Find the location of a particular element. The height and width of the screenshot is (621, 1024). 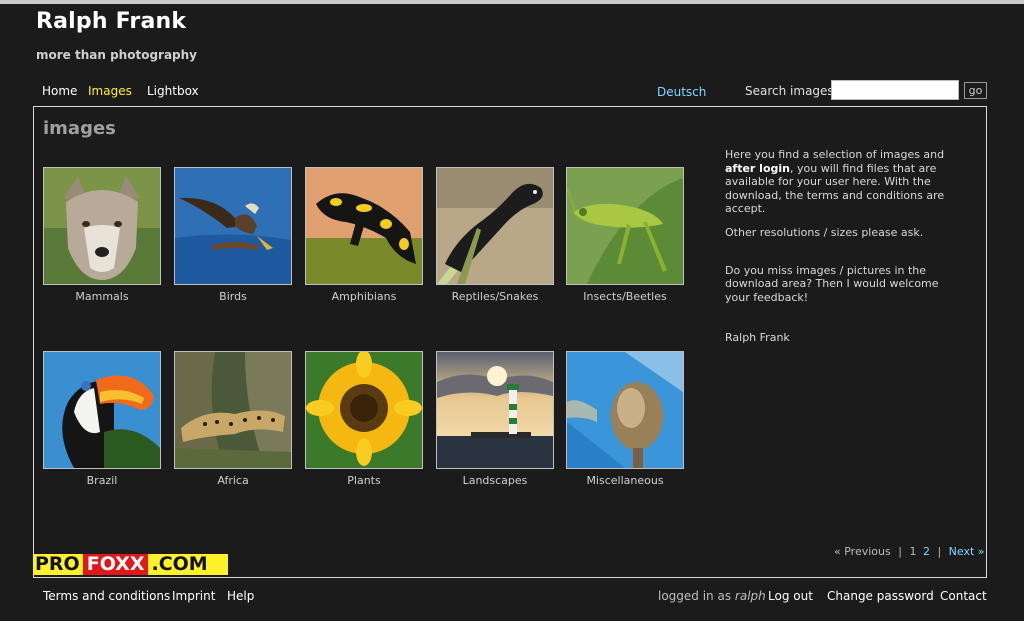

category-africa: Africa is located at coordinates (233, 419).